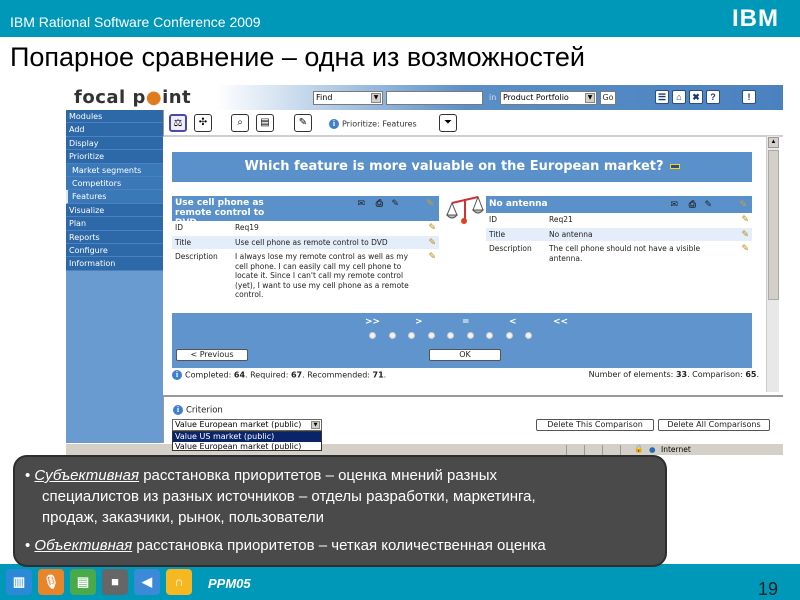  Describe the element at coordinates (696, 97) in the screenshot. I see `tools-icon: ✖` at that location.